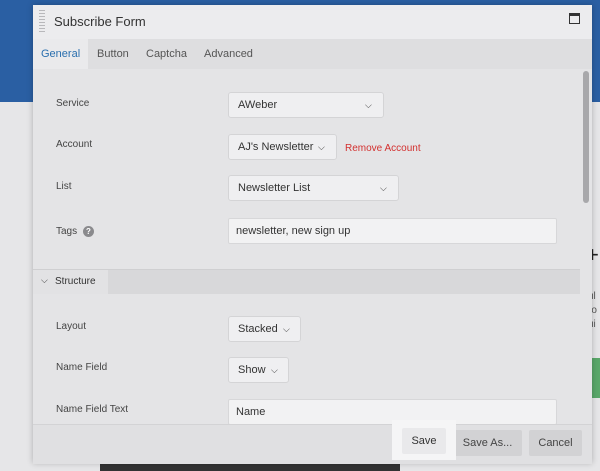 The image size is (600, 471). I want to click on modal-titlebar: Subscribe Form, so click(312, 22).